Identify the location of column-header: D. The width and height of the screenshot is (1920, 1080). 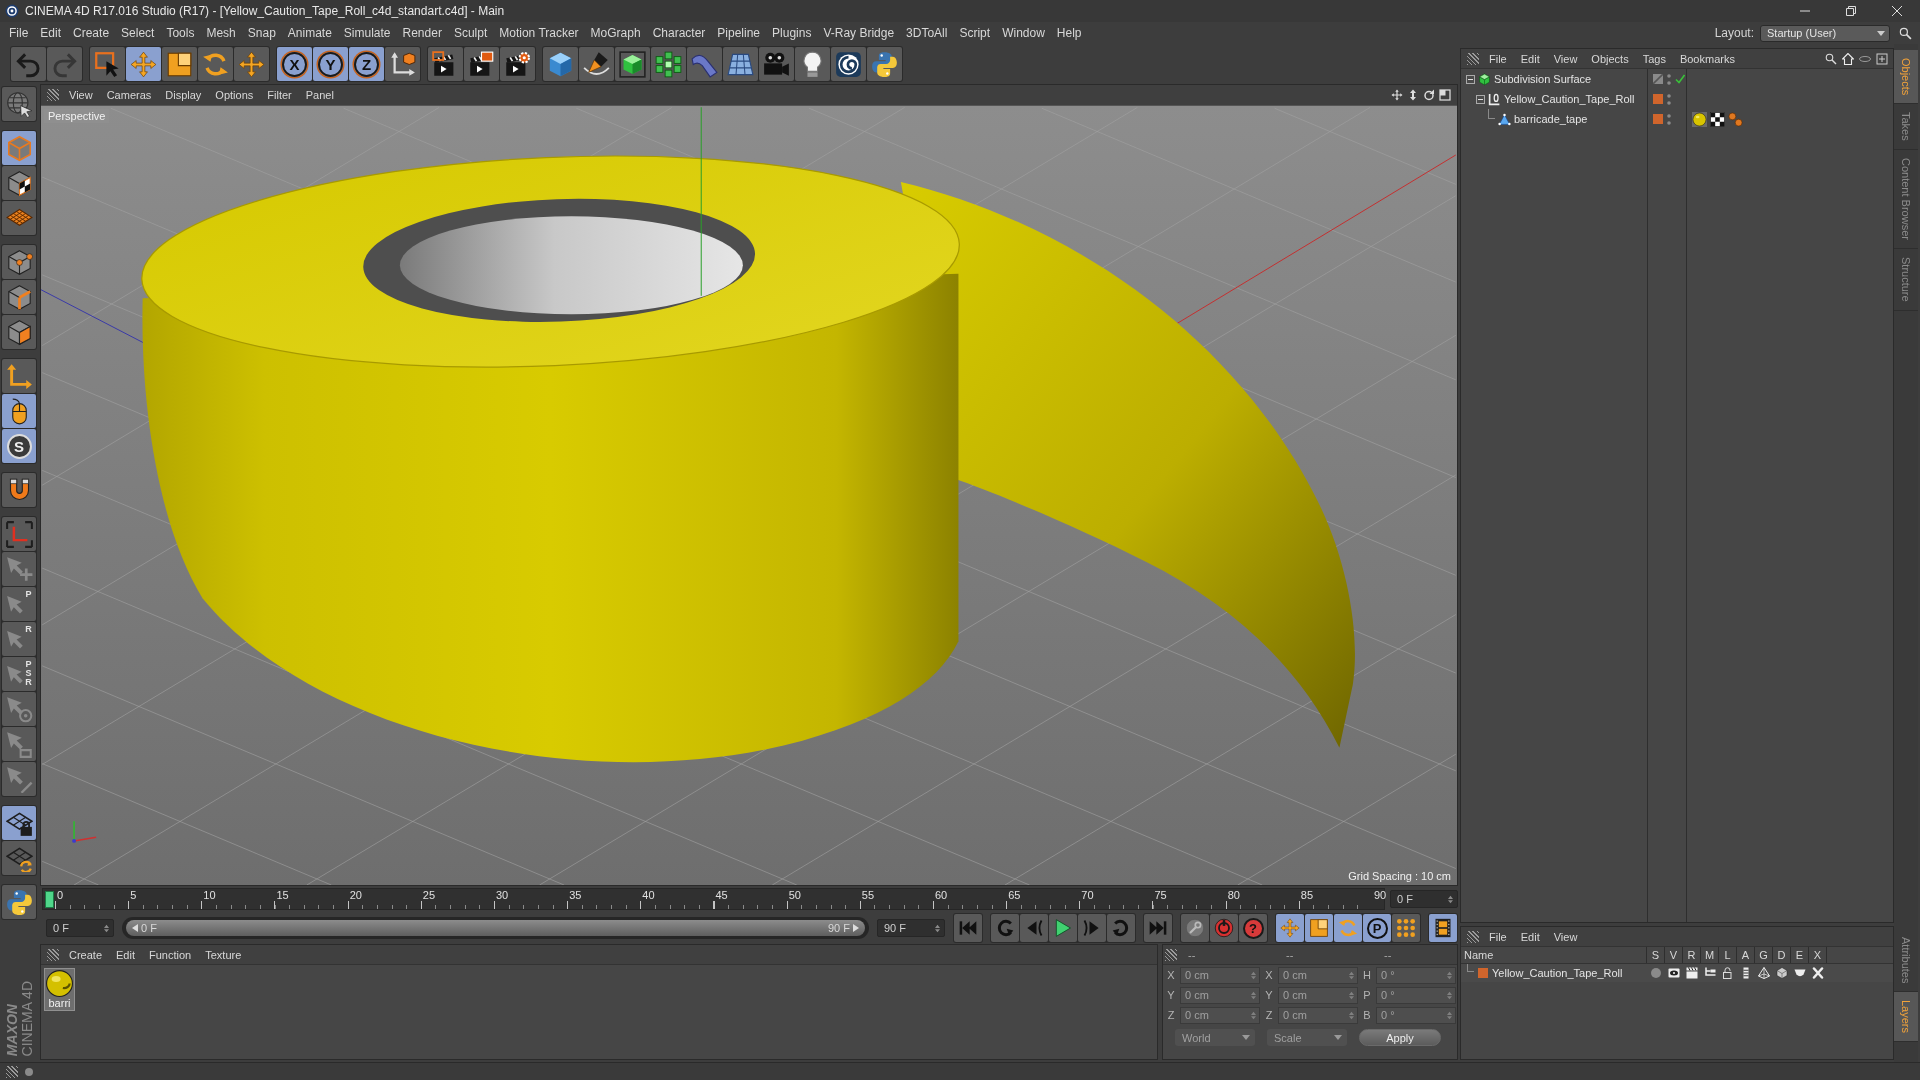
(1782, 955).